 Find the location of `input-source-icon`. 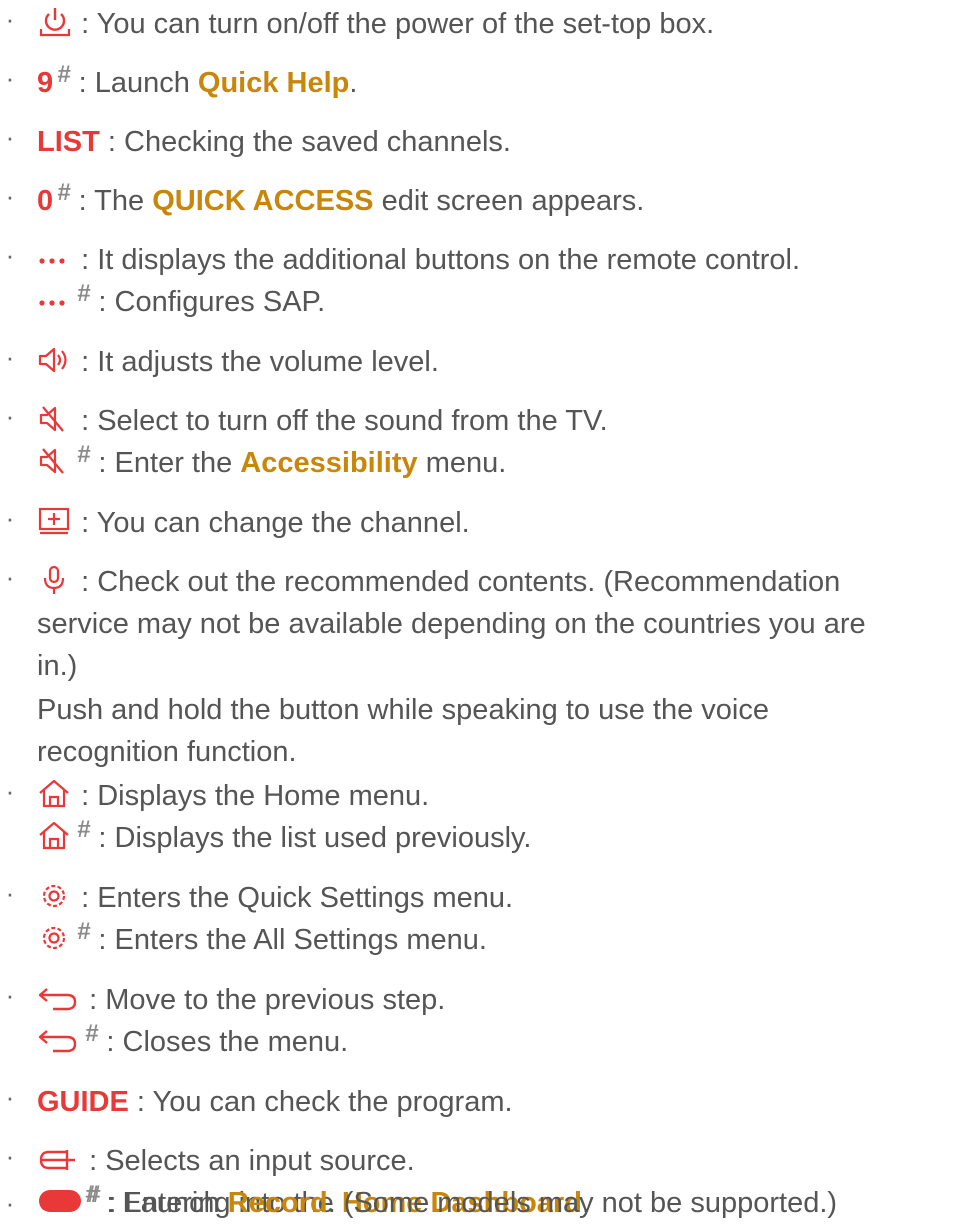

input-source-icon is located at coordinates (59, 1159).